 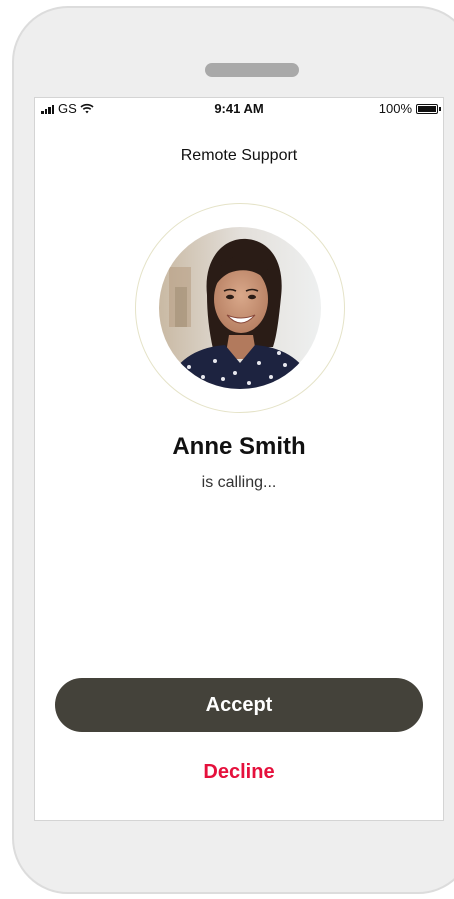 What do you see at coordinates (395, 108) in the screenshot?
I see `battery-percentage: 100%` at bounding box center [395, 108].